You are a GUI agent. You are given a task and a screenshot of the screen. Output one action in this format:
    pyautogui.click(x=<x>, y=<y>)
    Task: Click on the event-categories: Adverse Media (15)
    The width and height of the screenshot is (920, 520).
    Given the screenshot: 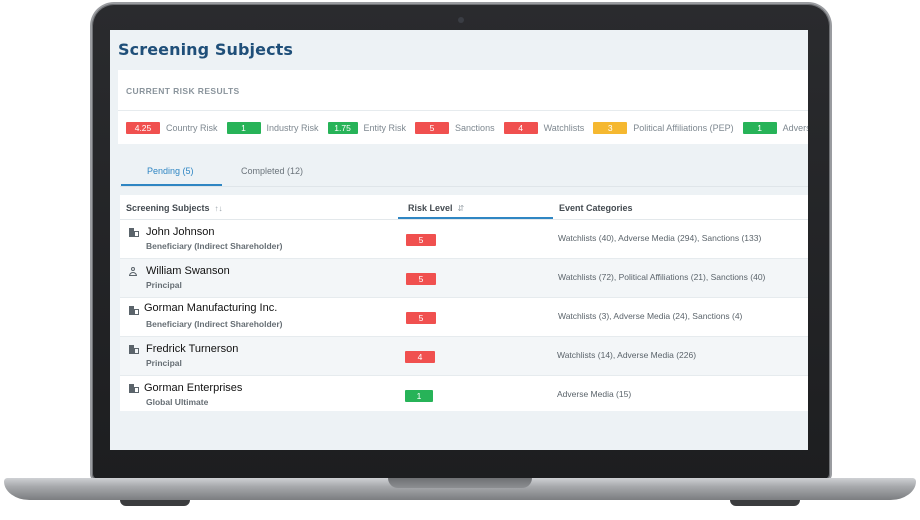 What is the action you would take?
    pyautogui.click(x=594, y=394)
    